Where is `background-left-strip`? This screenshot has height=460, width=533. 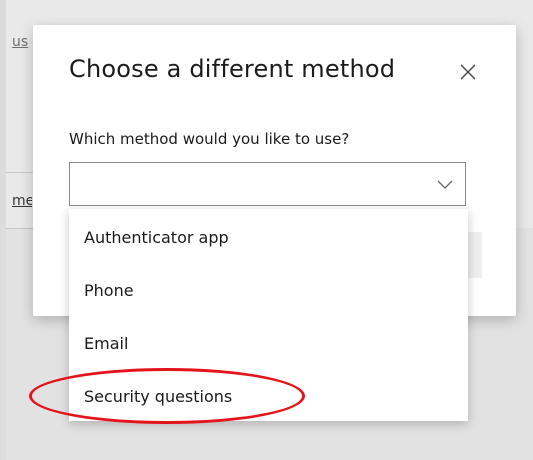 background-left-strip is located at coordinates (3, 230).